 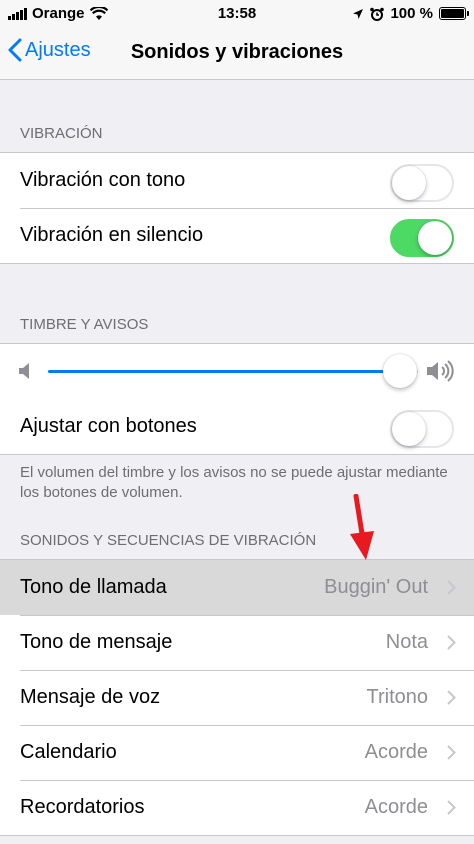 I want to click on ringer-volume-slider, so click(x=233, y=371).